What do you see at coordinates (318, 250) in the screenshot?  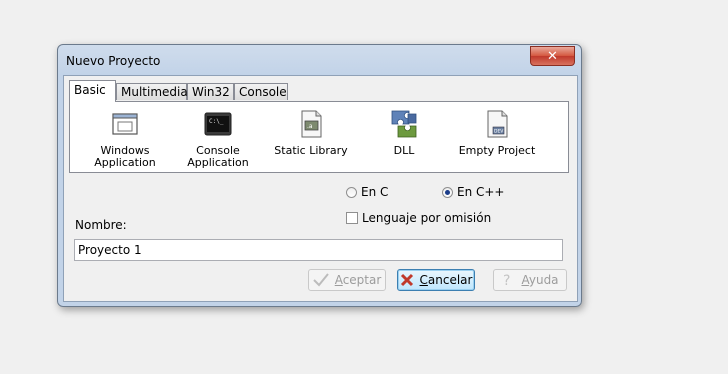 I see `project-name-input` at bounding box center [318, 250].